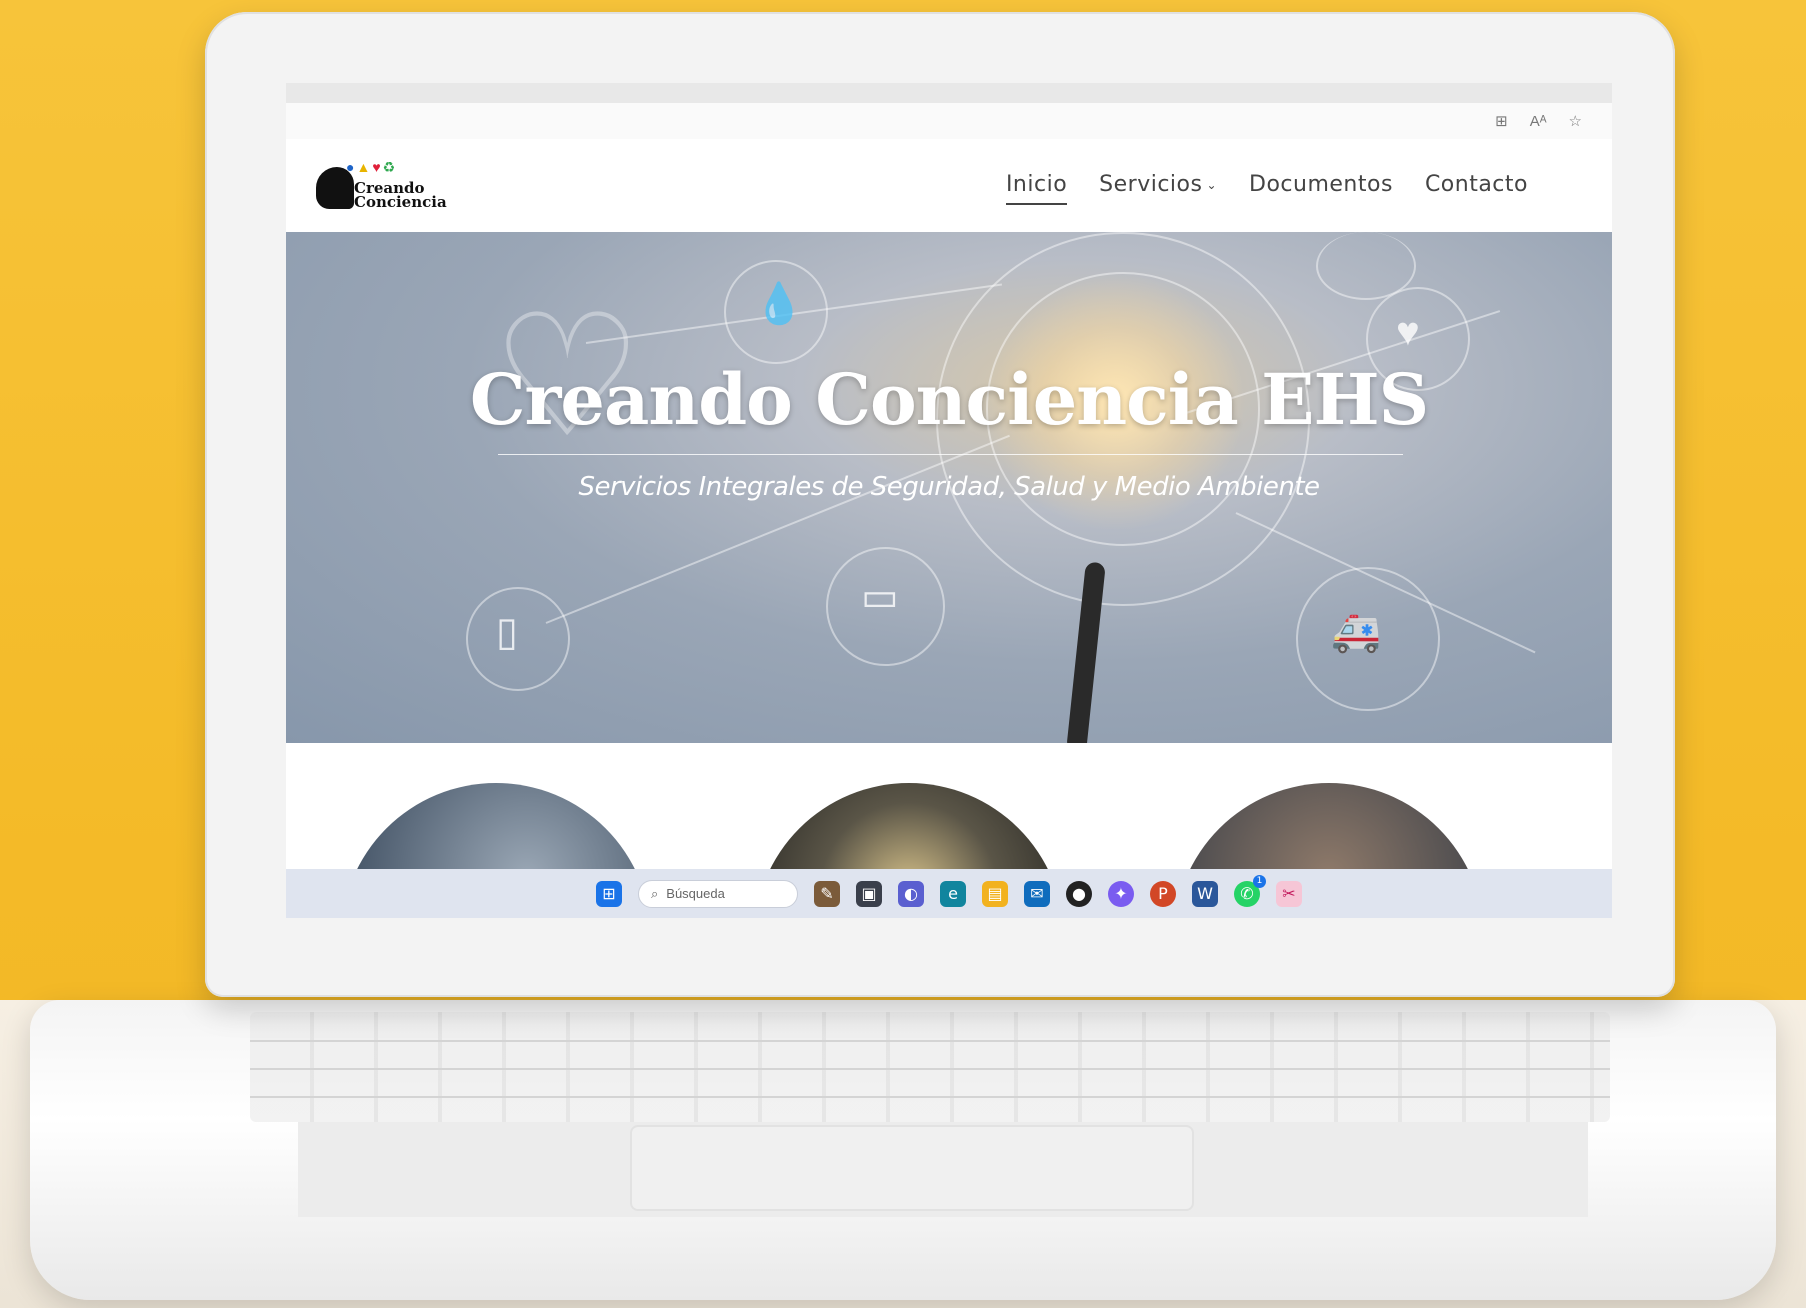  What do you see at coordinates (363, 167) in the screenshot?
I see `warning-icon: ▲` at bounding box center [363, 167].